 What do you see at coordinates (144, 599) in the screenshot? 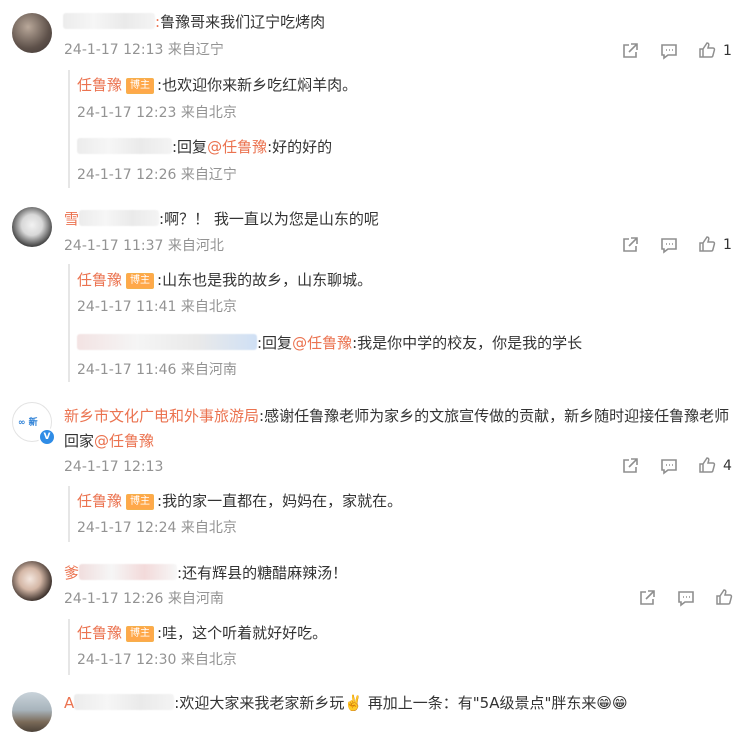
I see `comment-time: 24-1-17 12:26 来自河南` at bounding box center [144, 599].